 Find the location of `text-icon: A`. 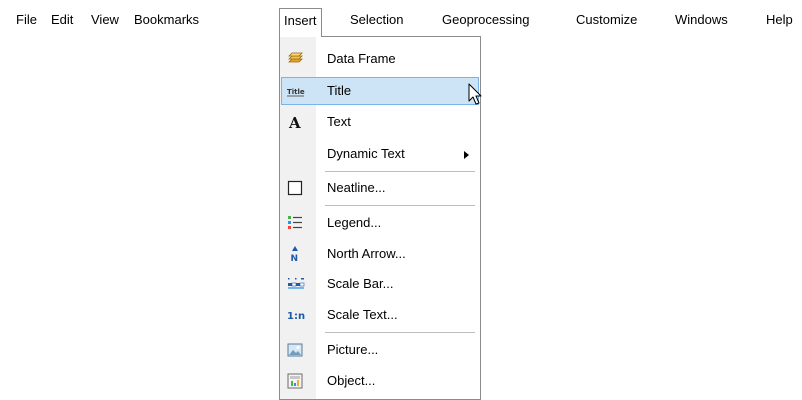

text-icon: A is located at coordinates (295, 123).